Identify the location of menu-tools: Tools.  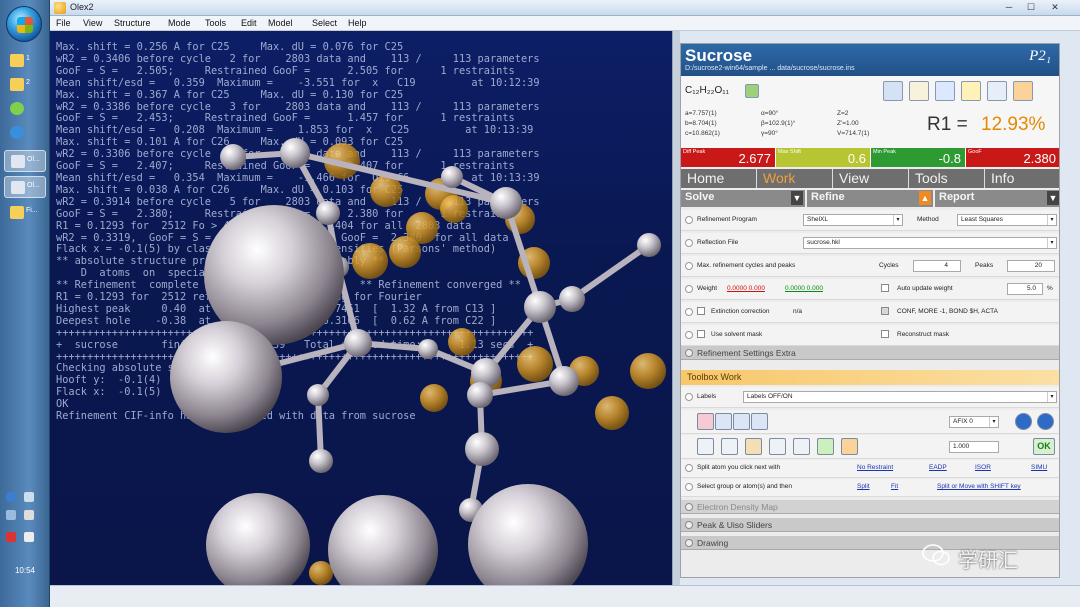
(215, 23).